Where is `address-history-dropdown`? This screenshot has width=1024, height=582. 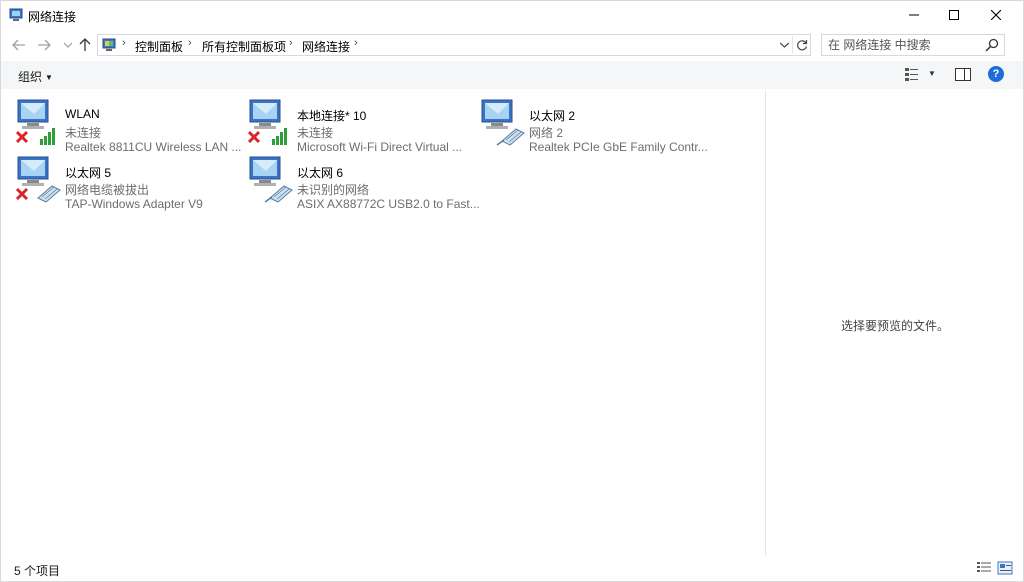
address-history-dropdown is located at coordinates (784, 45).